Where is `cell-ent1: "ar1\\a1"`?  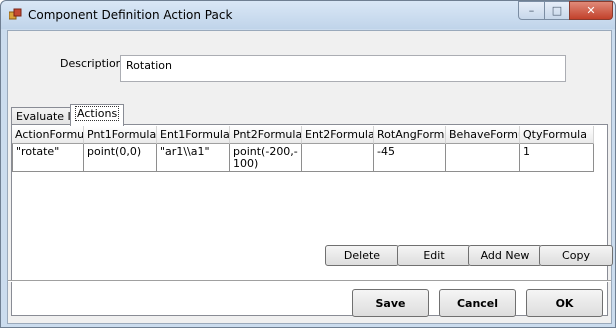 cell-ent1: "ar1\\a1" is located at coordinates (193, 158).